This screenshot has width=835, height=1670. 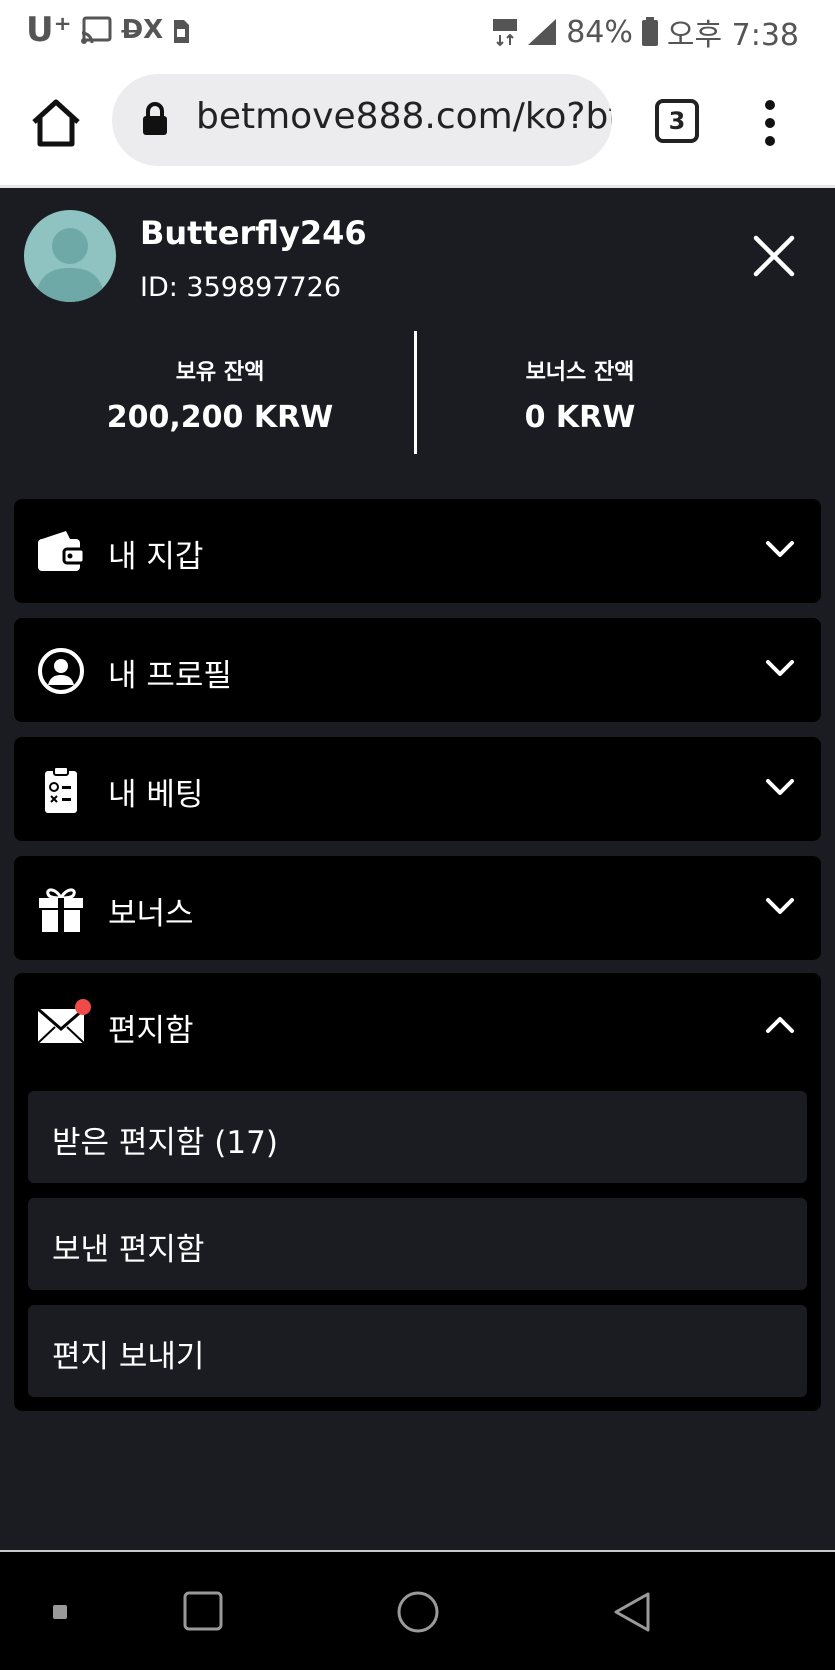 What do you see at coordinates (220, 394) in the screenshot?
I see `held-balance: 보유 잔액 200,200 KRW` at bounding box center [220, 394].